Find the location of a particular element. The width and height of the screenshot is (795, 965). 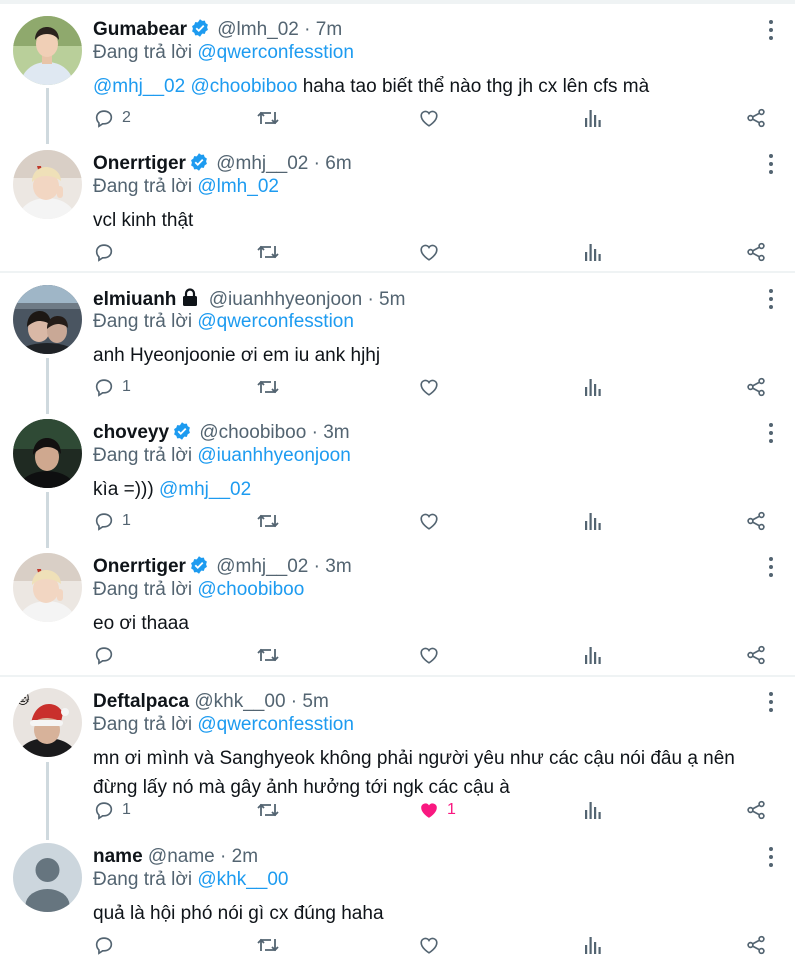

tweet-actions: 1 is located at coordinates (397, 387).